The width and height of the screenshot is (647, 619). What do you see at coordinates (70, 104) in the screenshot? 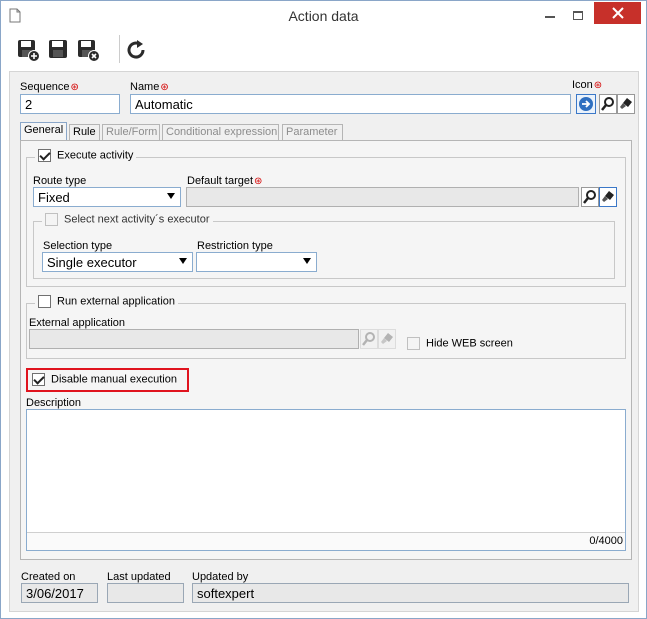
I see `sequence-input: 2` at bounding box center [70, 104].